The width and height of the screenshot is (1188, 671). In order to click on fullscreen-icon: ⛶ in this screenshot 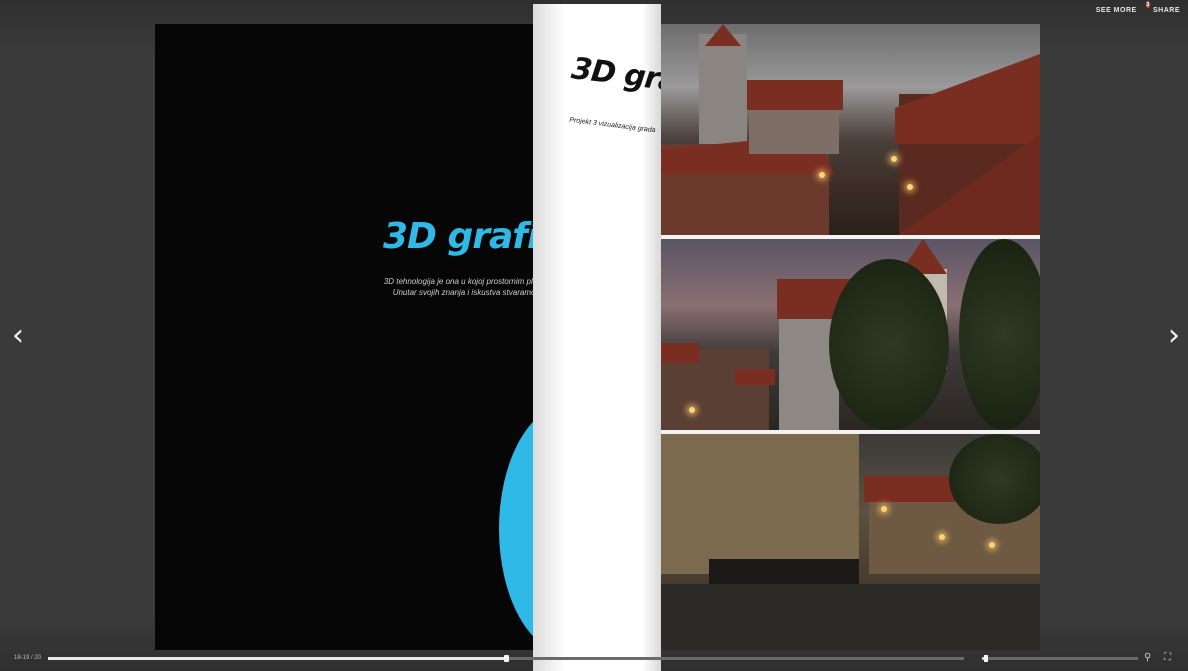, I will do `click(1167, 657)`.